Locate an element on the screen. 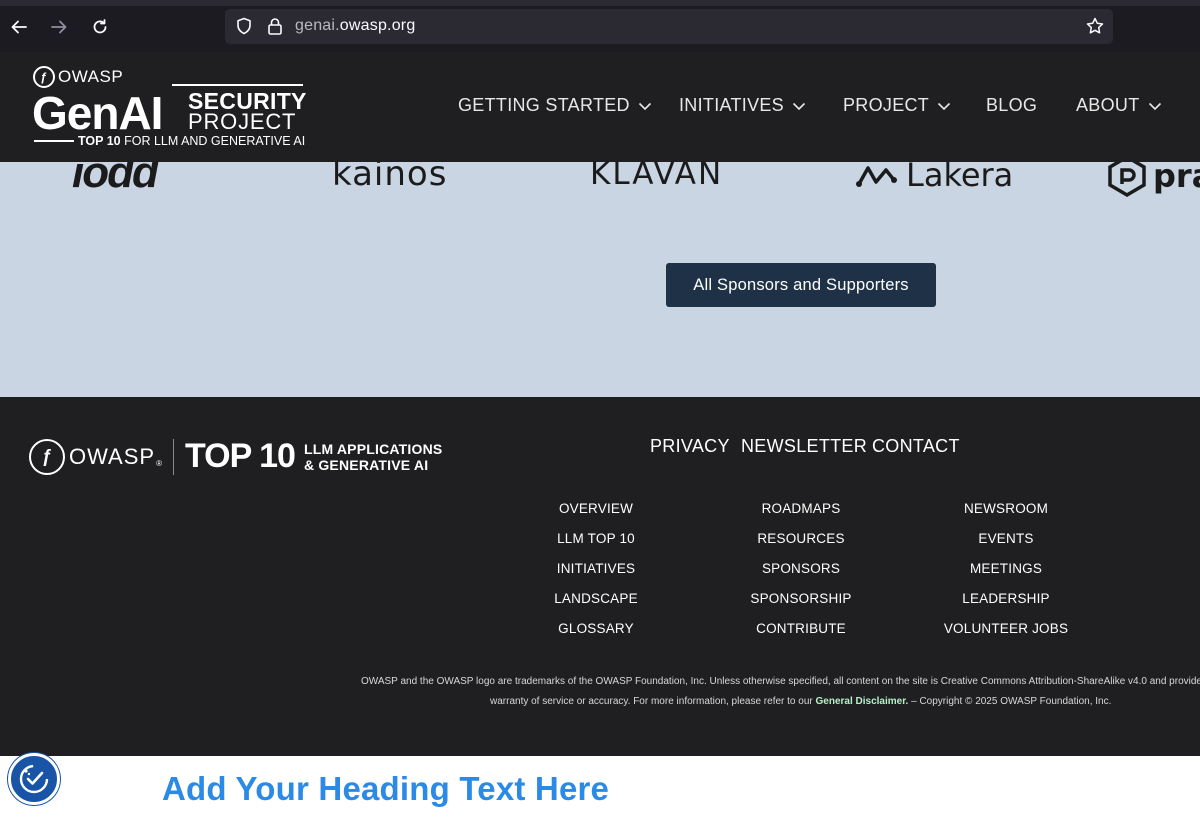  footer-link: LANDSCAPE is located at coordinates (596, 598).